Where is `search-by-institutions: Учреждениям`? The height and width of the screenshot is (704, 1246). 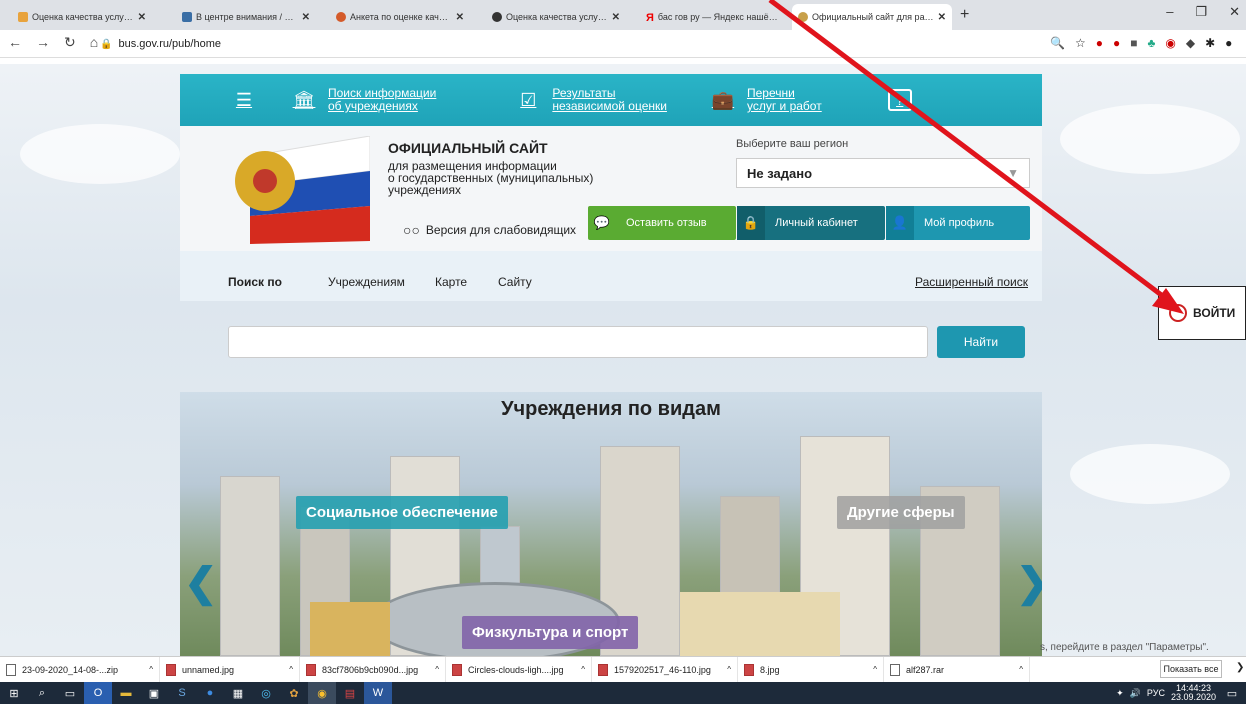
search-by-institutions: Учреждениям is located at coordinates (366, 282).